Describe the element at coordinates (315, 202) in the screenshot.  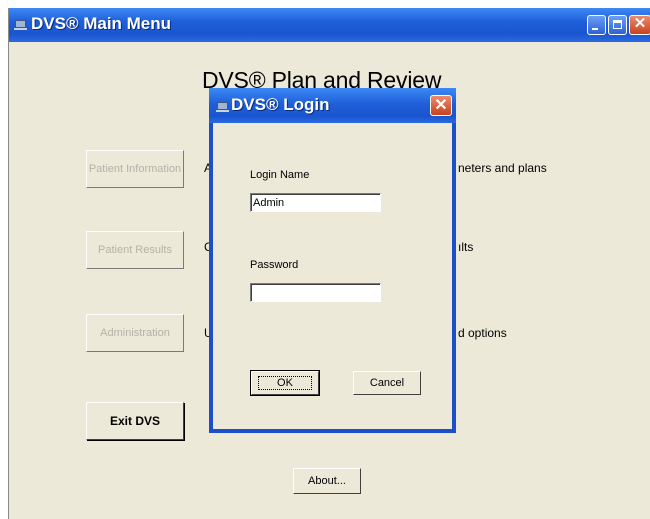
I see `login-name-input` at that location.